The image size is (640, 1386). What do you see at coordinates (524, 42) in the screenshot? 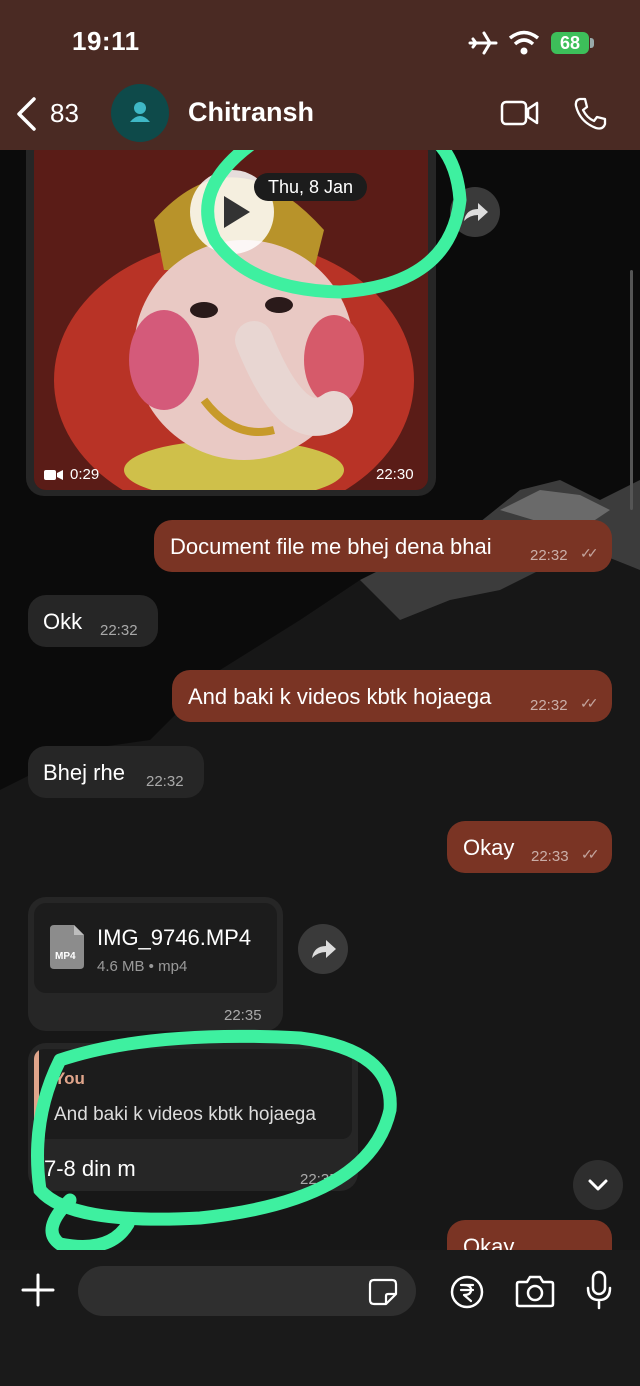
I see `wifi-icon` at bounding box center [524, 42].